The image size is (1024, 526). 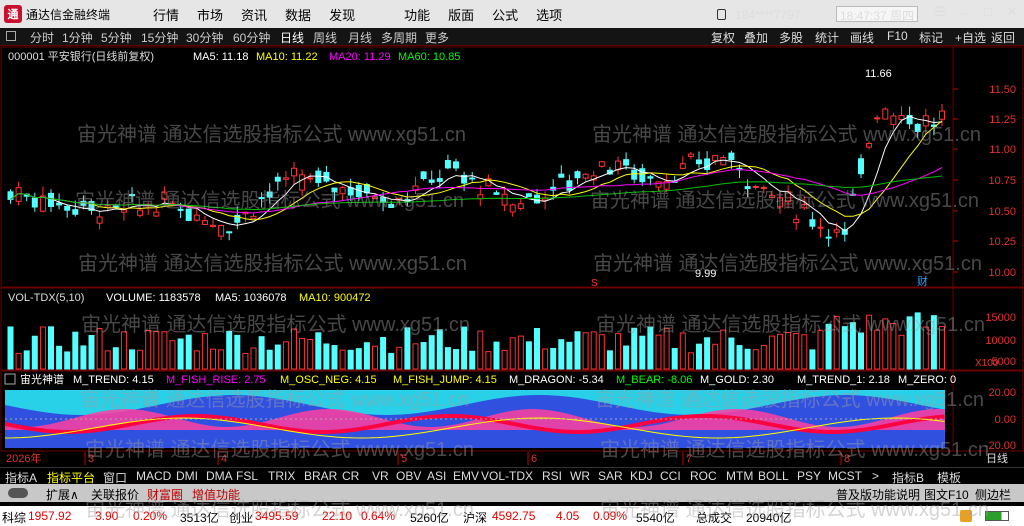 What do you see at coordinates (809, 476) in the screenshot?
I see `indicator-tab-23: PSY` at bounding box center [809, 476].